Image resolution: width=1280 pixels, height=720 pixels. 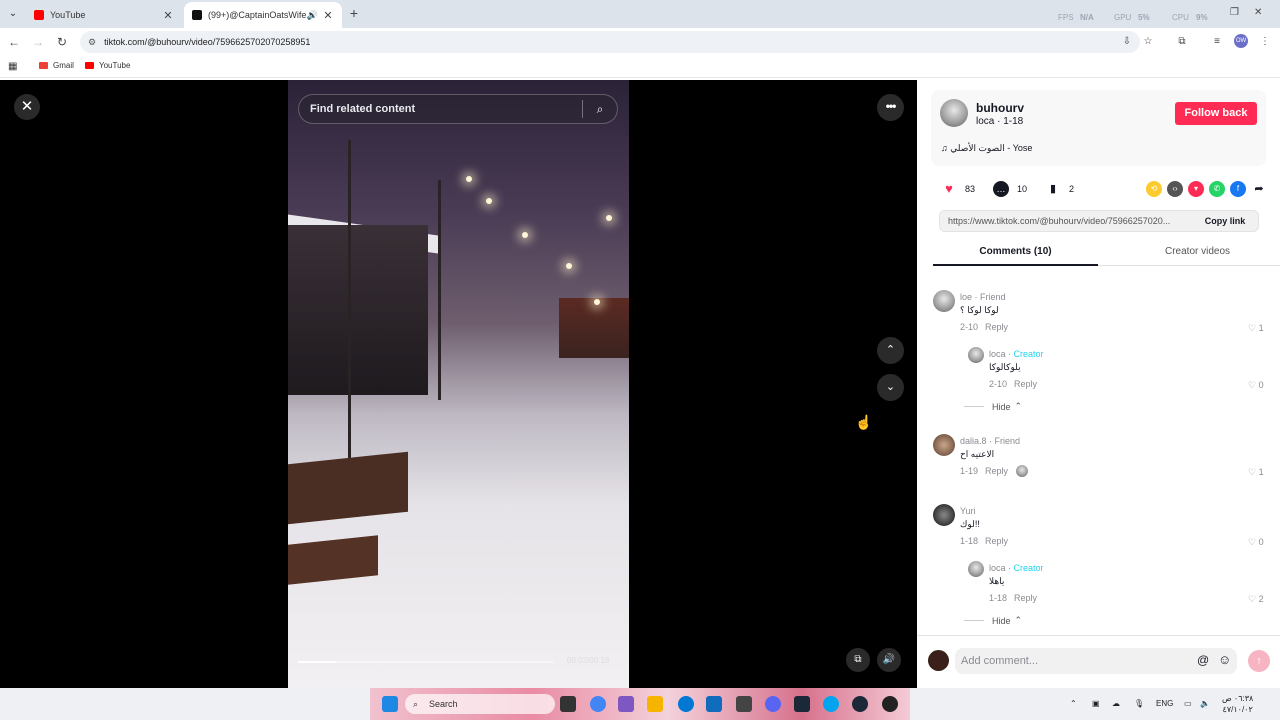 What do you see at coordinates (92, 42) in the screenshot?
I see `site-info-icon: ⚙` at bounding box center [92, 42].